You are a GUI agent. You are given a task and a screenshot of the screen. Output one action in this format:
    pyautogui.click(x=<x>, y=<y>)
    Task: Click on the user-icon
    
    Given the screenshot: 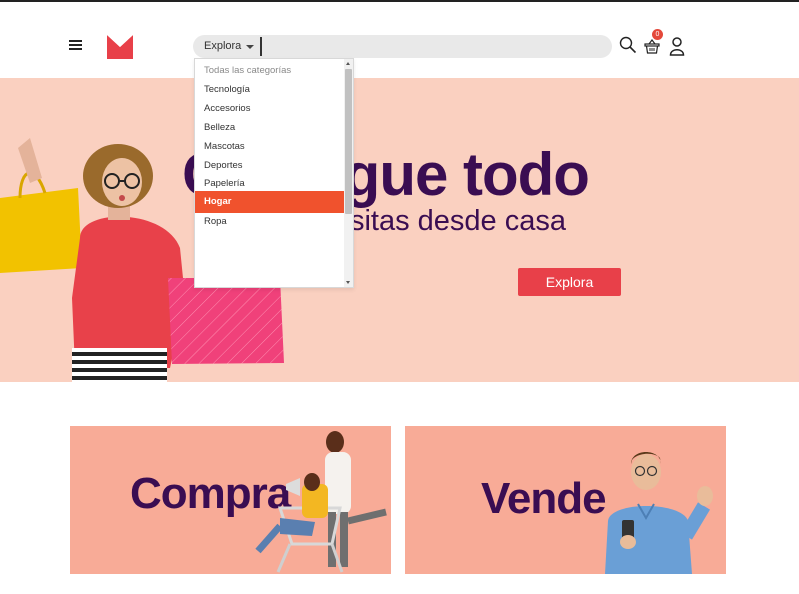 What is the action you would take?
    pyautogui.click(x=677, y=46)
    